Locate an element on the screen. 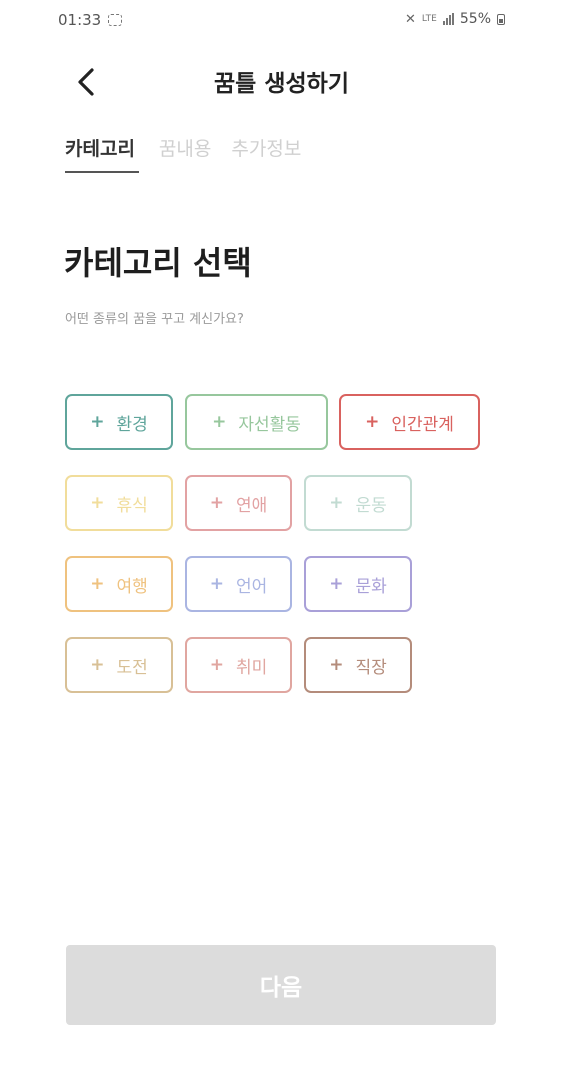  category-chip-travel: + 여행 is located at coordinates (119, 584).